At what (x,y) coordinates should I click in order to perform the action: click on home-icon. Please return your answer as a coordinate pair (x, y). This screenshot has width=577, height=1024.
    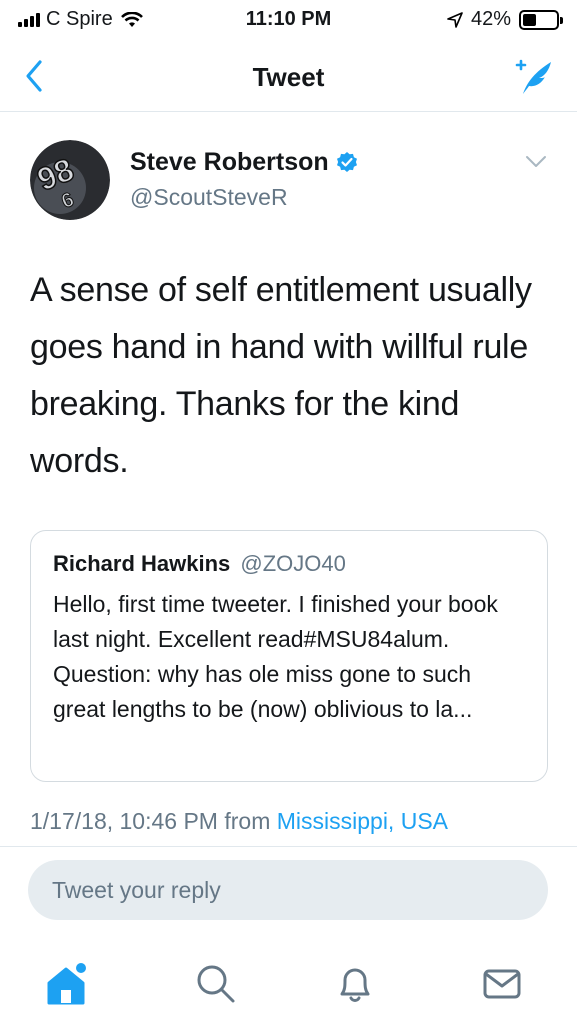
    Looking at the image, I should click on (66, 984).